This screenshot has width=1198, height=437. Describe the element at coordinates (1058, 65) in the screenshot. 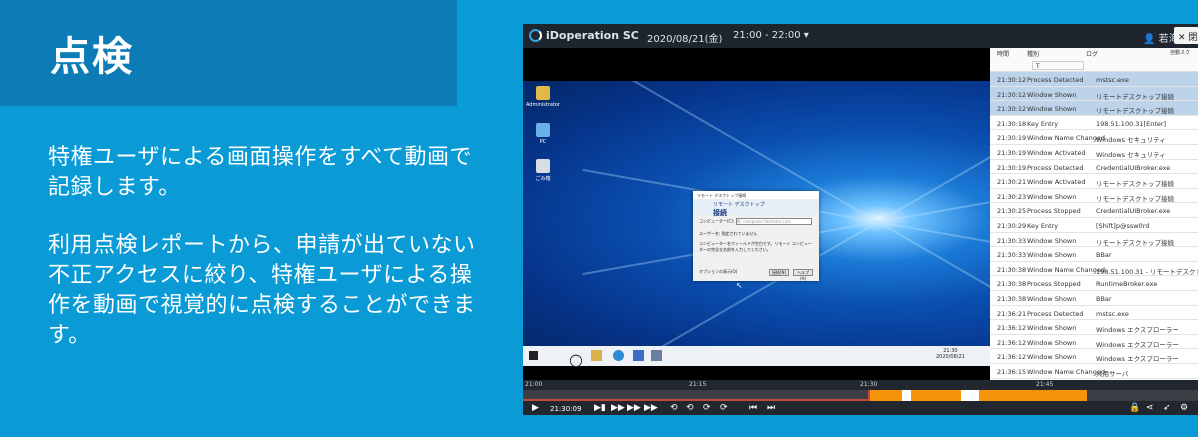

I see `type-filter-select: T` at that location.